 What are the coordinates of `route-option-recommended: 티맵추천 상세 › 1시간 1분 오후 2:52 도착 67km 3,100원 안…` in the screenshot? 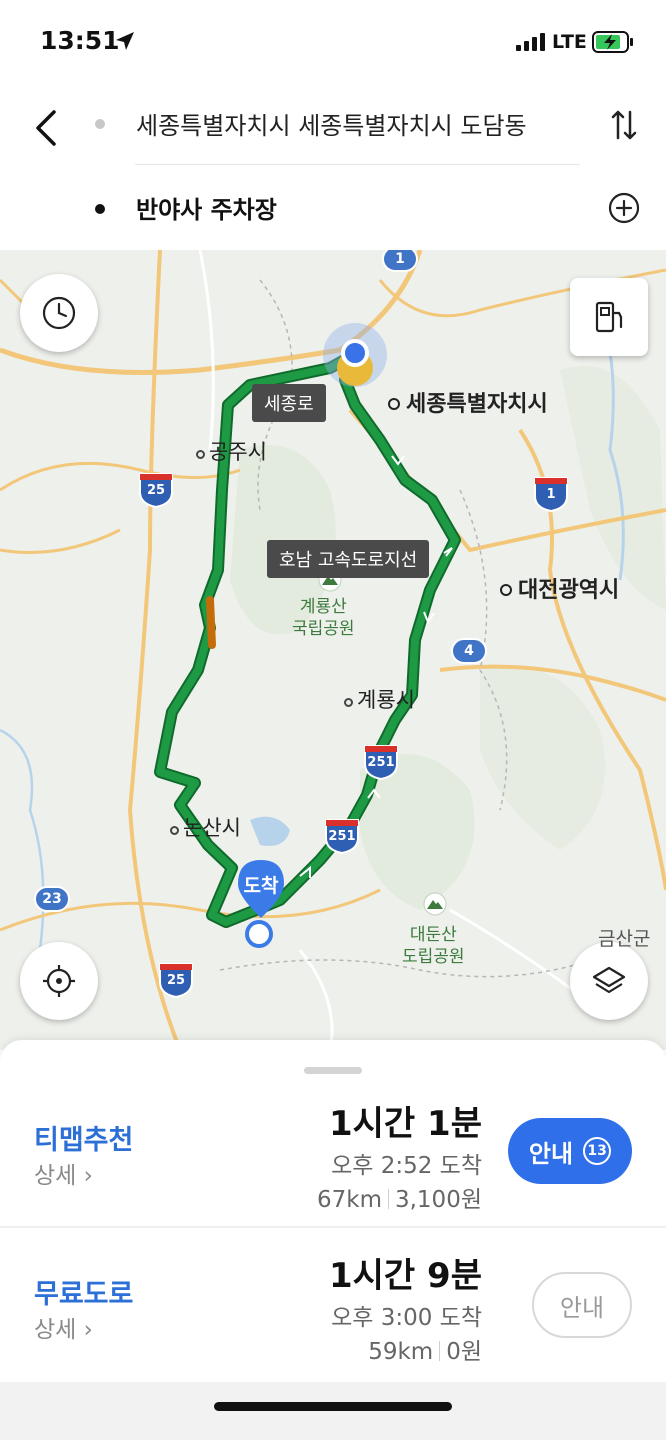 It's located at (333, 1157).